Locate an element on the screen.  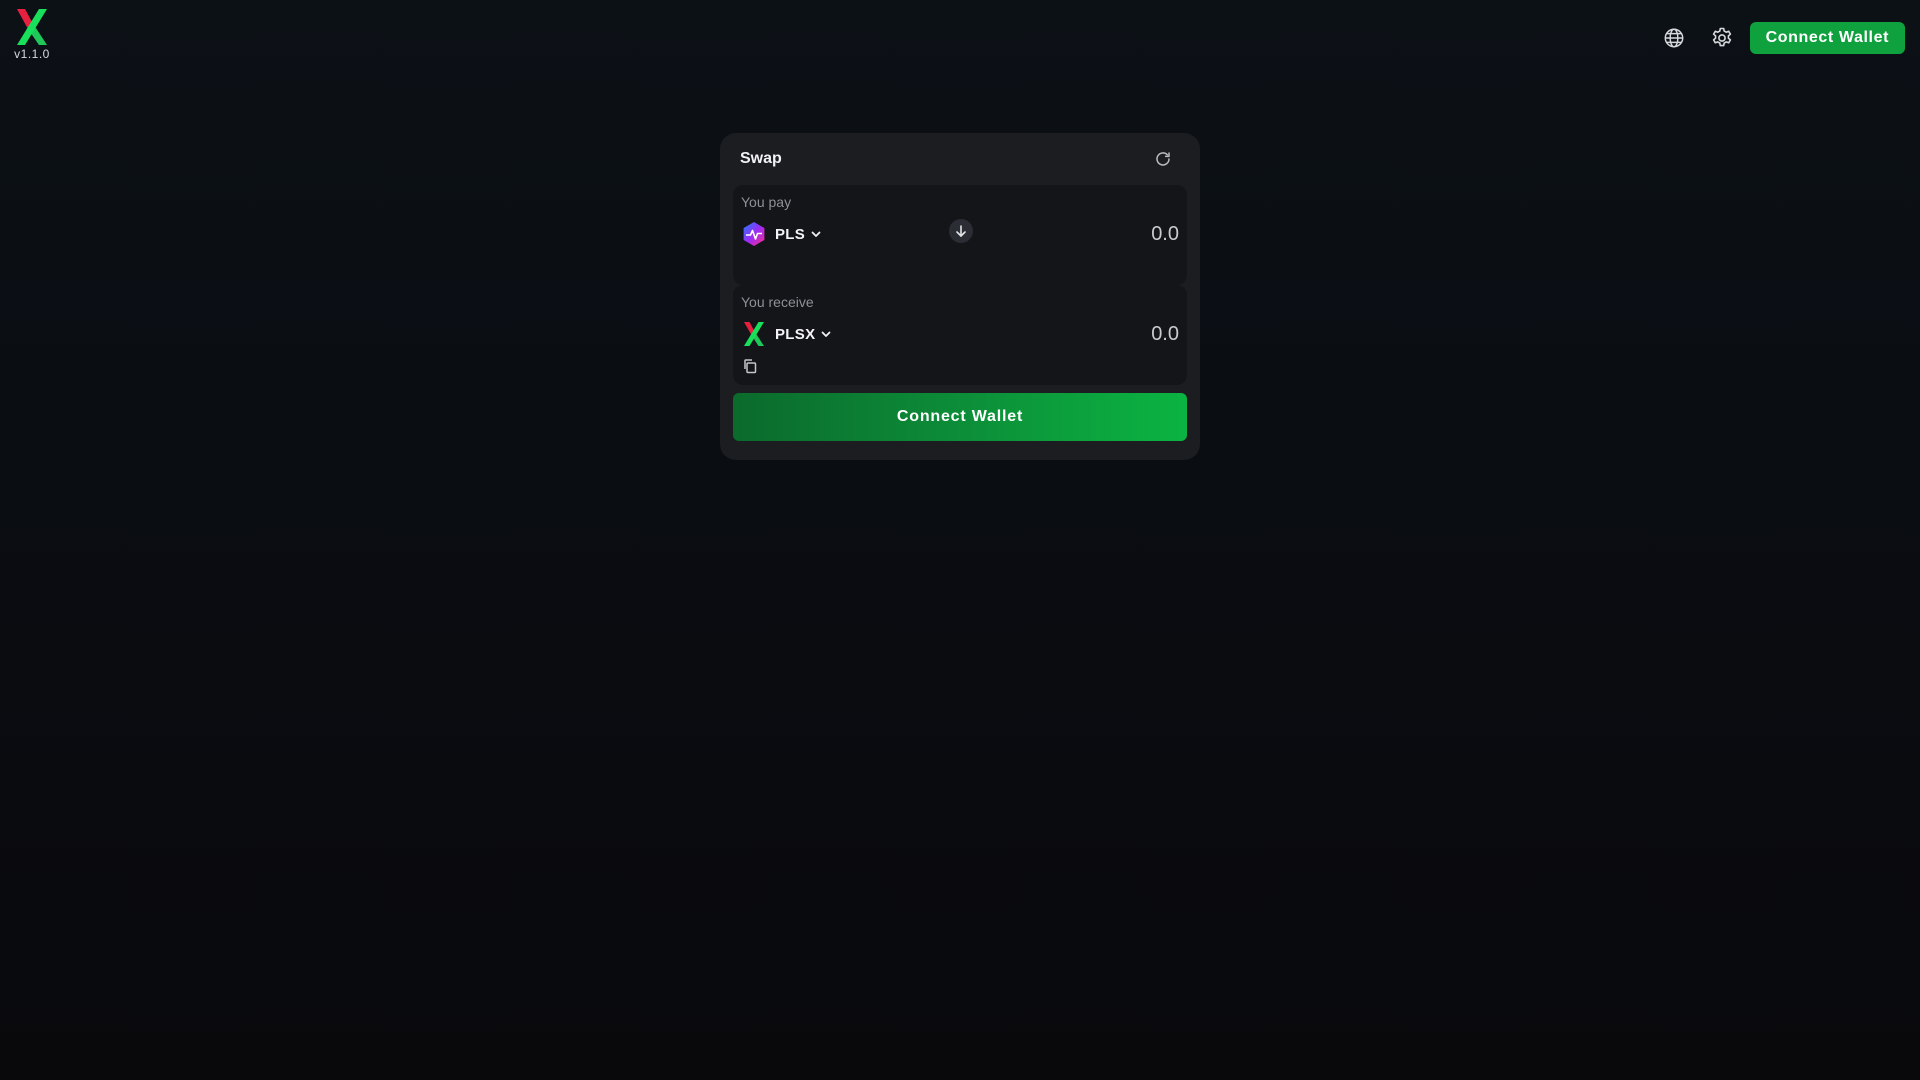
header-actions: Connect Wallet is located at coordinates (1781, 38).